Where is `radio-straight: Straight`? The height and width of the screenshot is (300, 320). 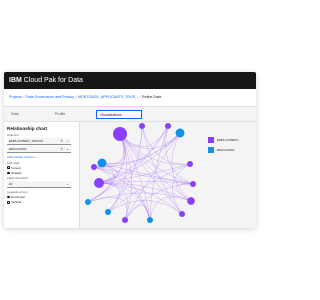 radio-straight: Straight is located at coordinates (41, 173).